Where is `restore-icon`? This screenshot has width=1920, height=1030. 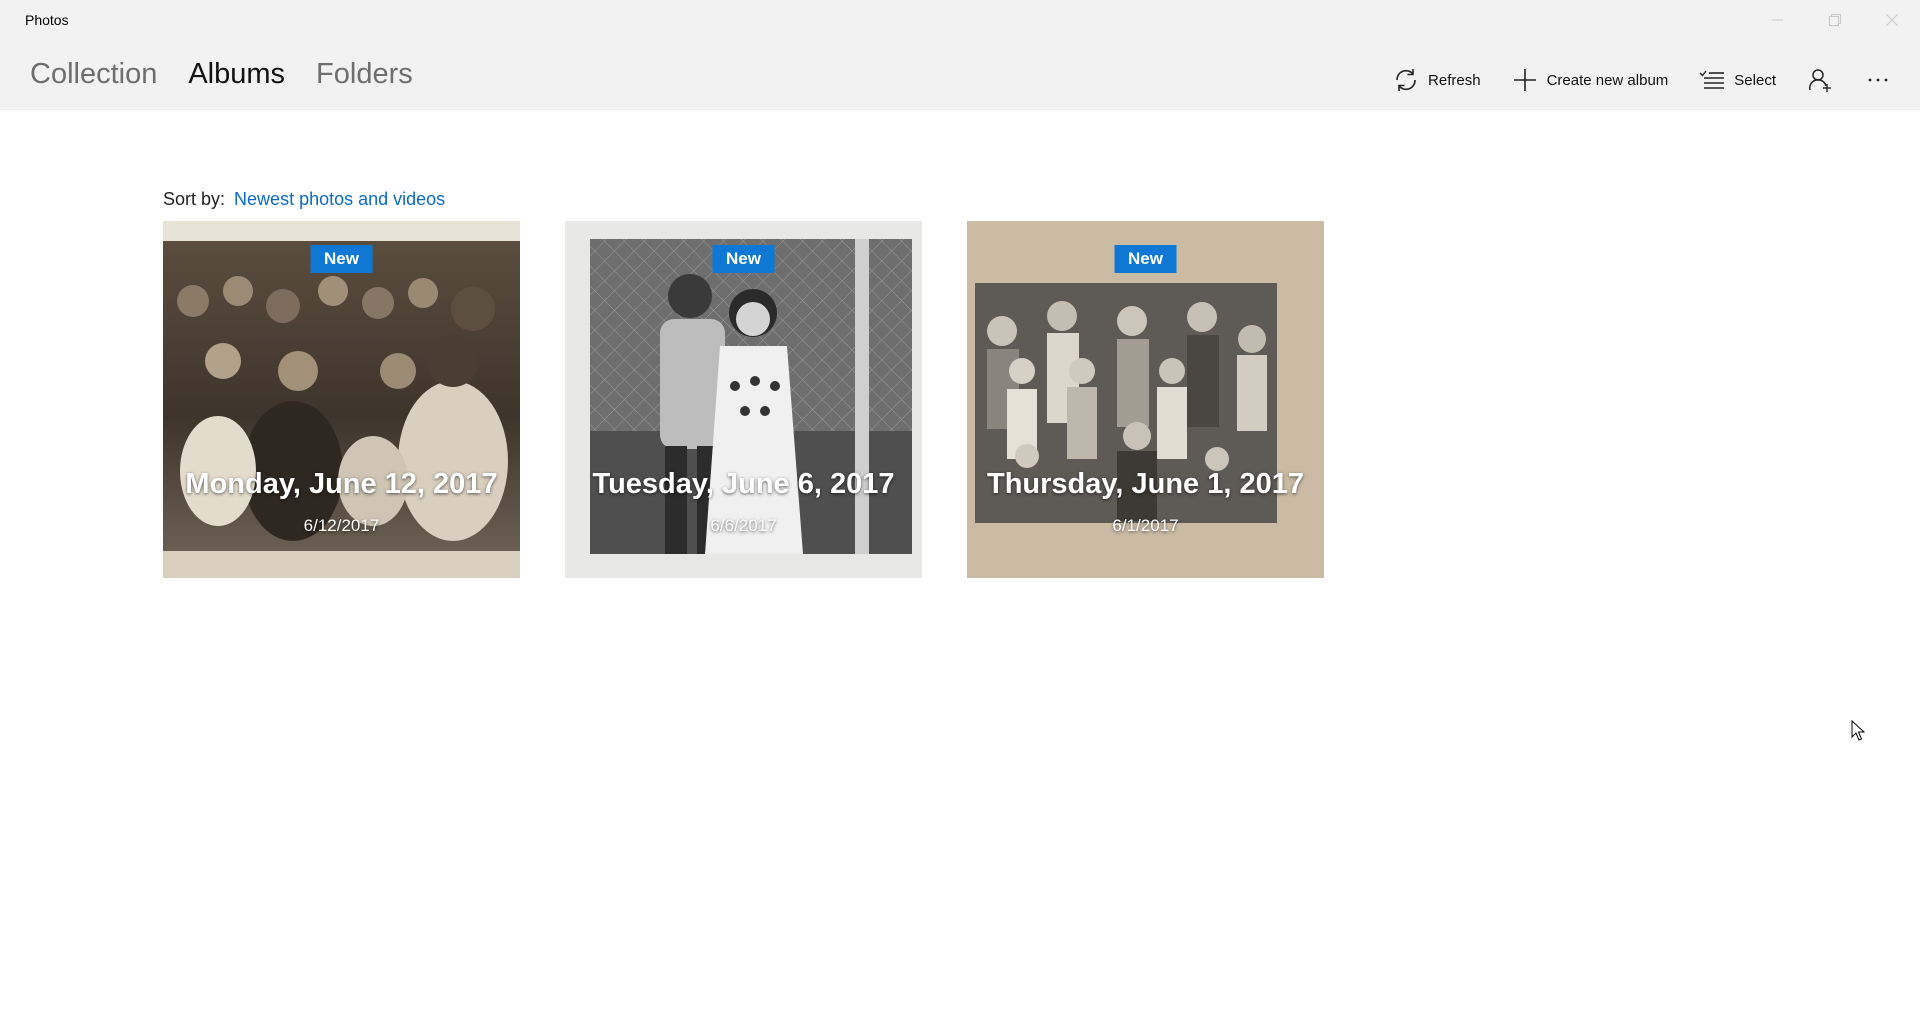 restore-icon is located at coordinates (1834, 20).